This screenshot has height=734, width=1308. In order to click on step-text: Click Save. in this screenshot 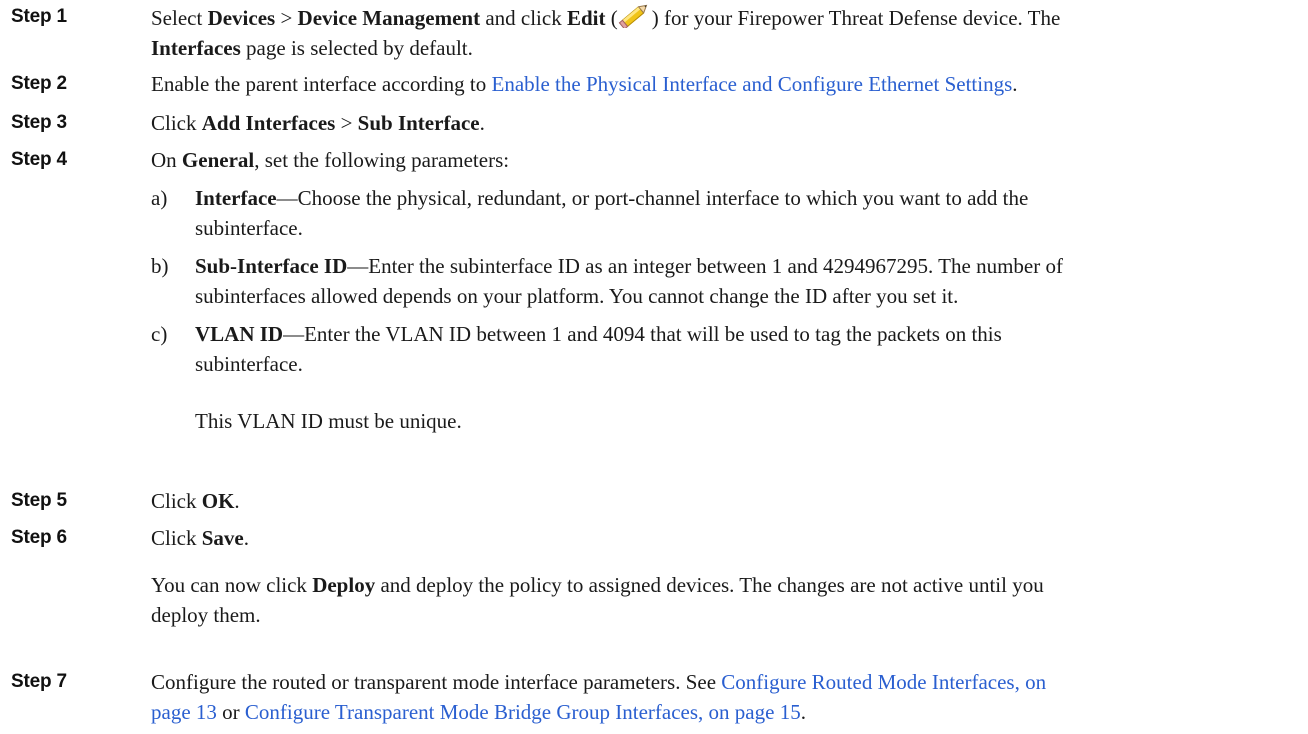, I will do `click(200, 538)`.